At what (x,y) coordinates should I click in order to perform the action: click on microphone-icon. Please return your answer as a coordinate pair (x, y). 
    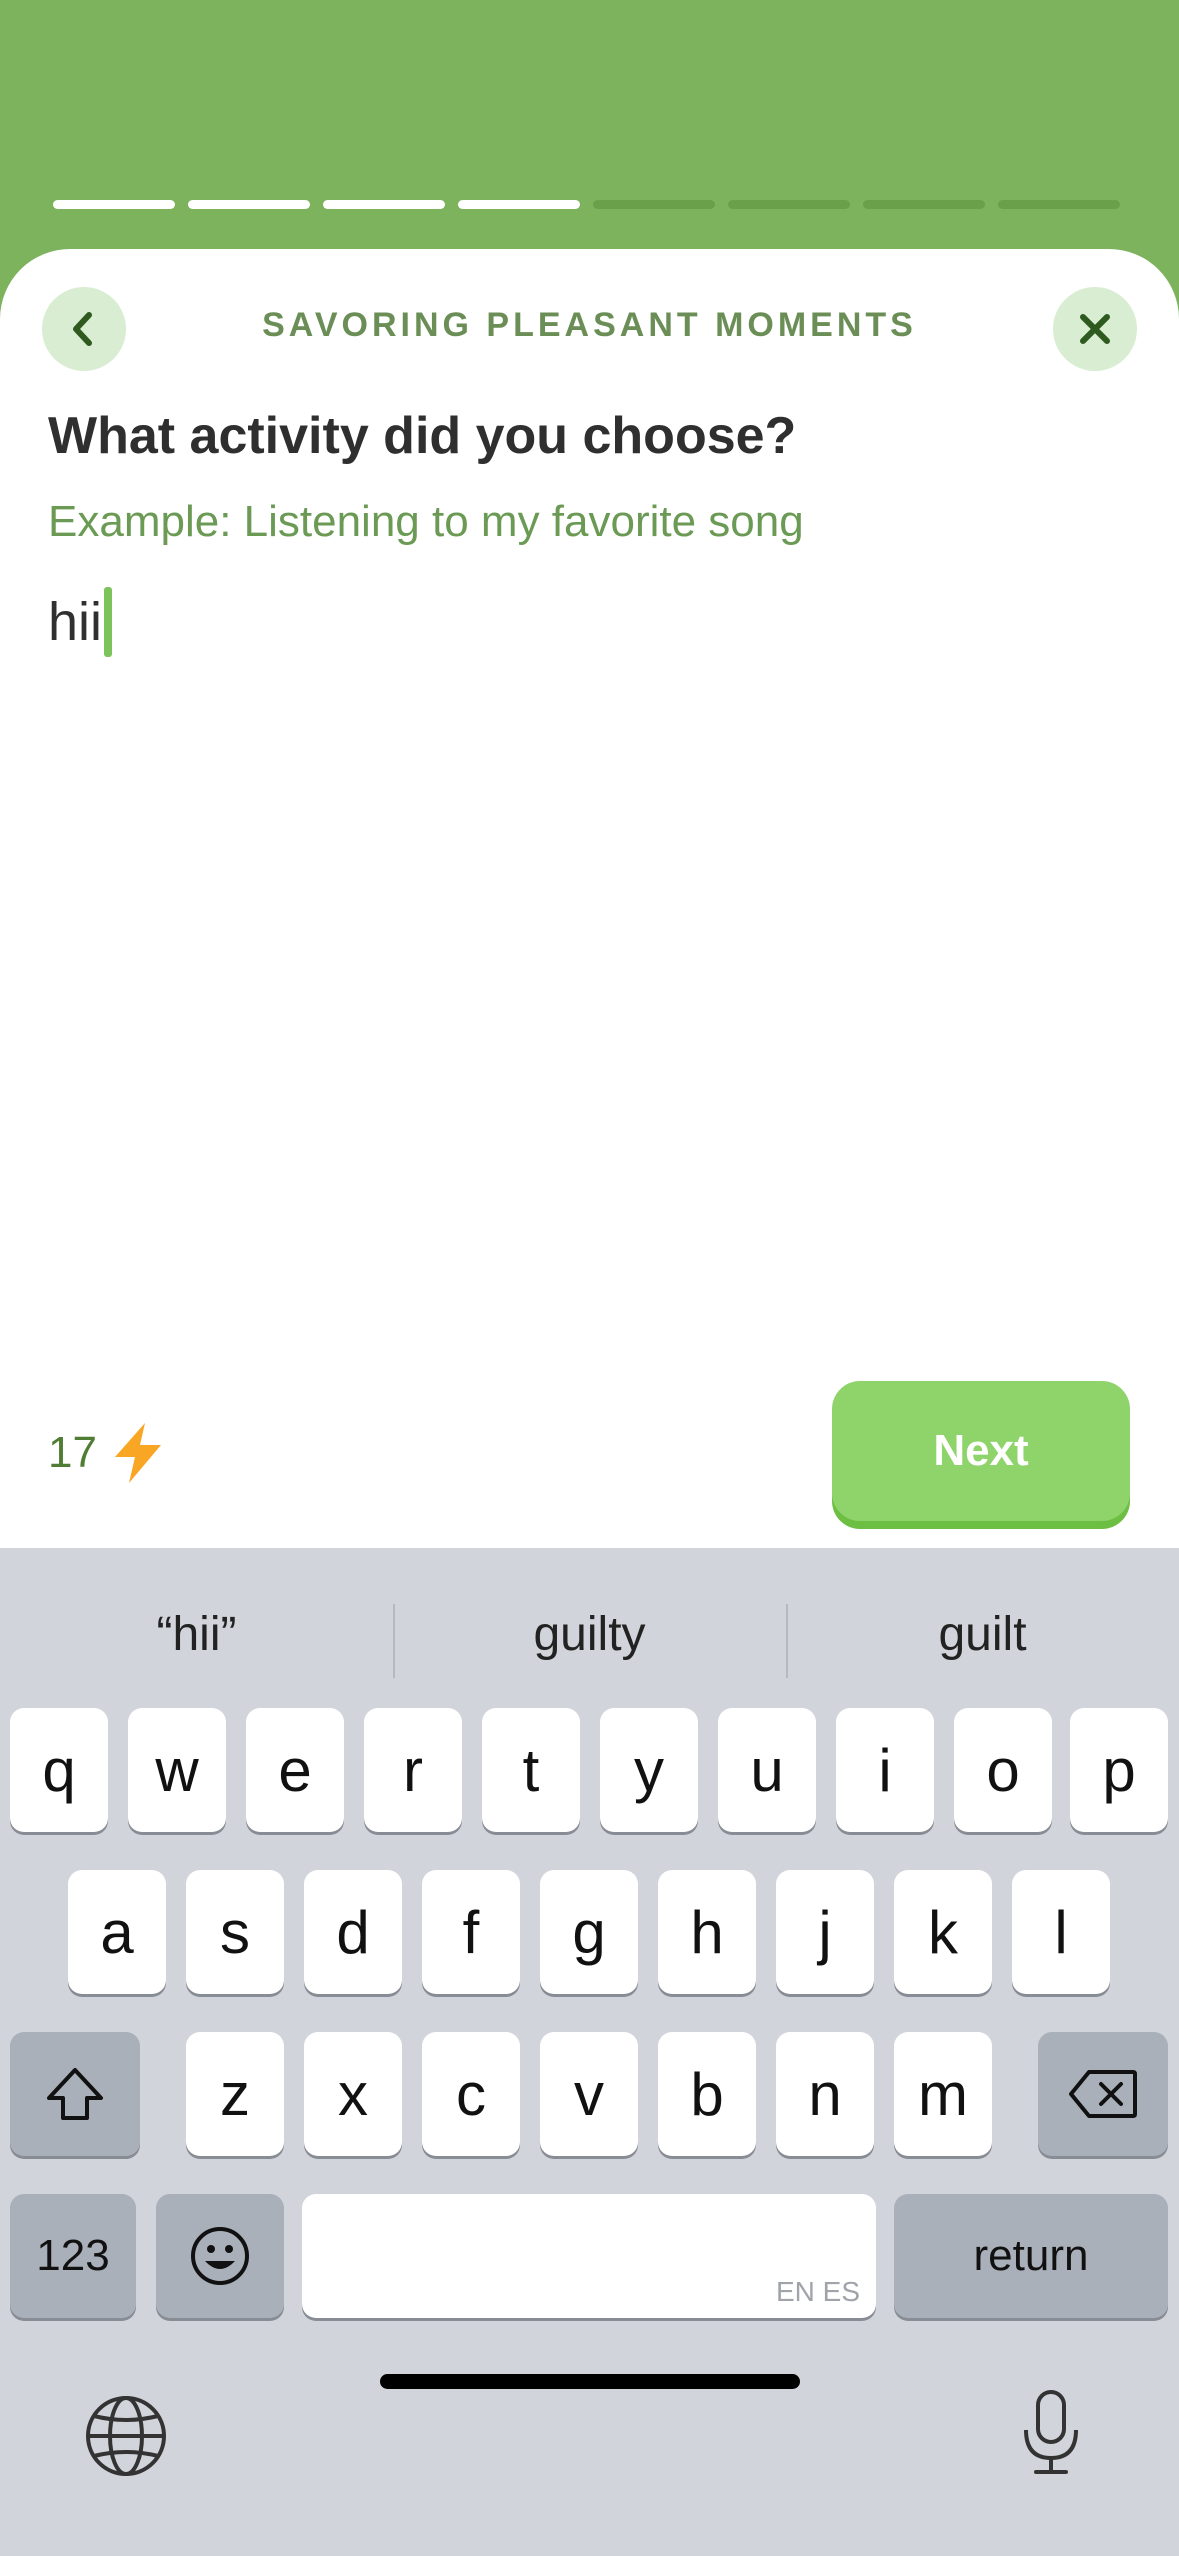
    Looking at the image, I should click on (1051, 2432).